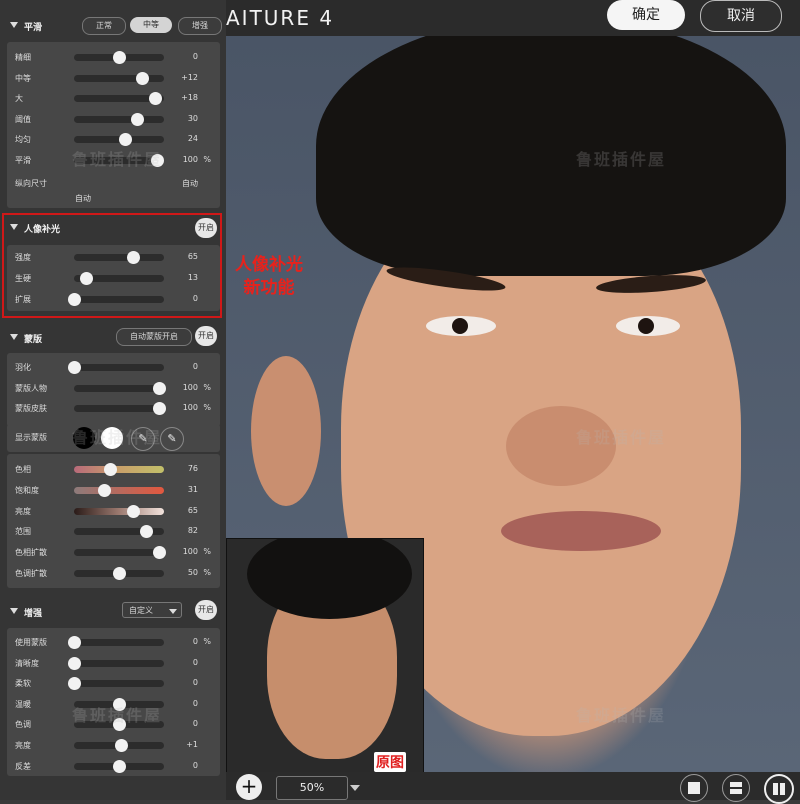 The width and height of the screenshot is (800, 804). Describe the element at coordinates (192, 744) in the screenshot. I see `slider-value: +1` at that location.